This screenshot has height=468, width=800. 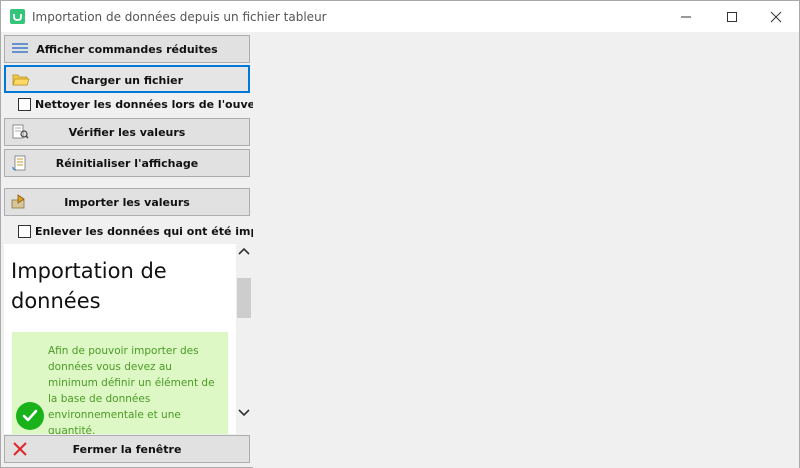 I want to click on minimize-icon, so click(x=686, y=17).